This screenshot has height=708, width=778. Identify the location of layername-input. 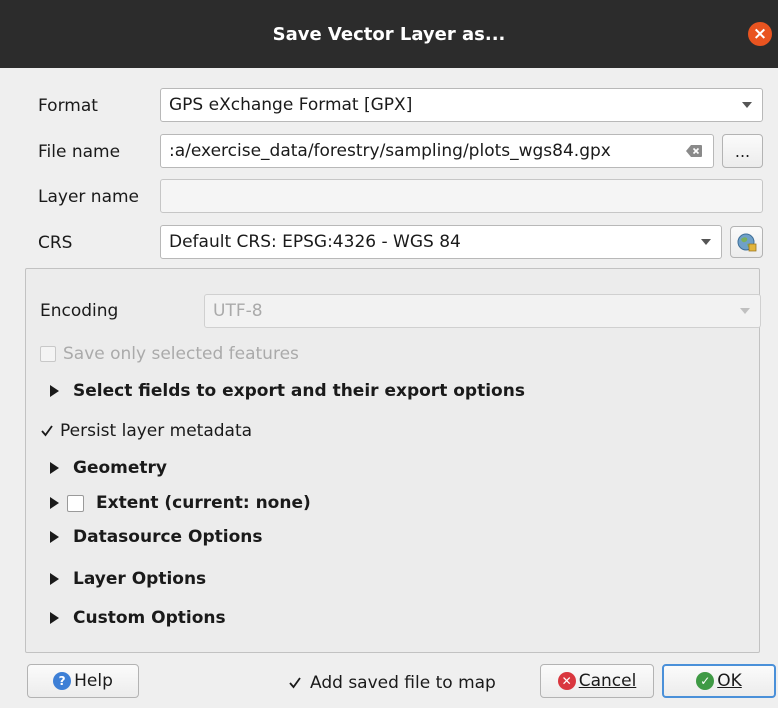
(461, 196).